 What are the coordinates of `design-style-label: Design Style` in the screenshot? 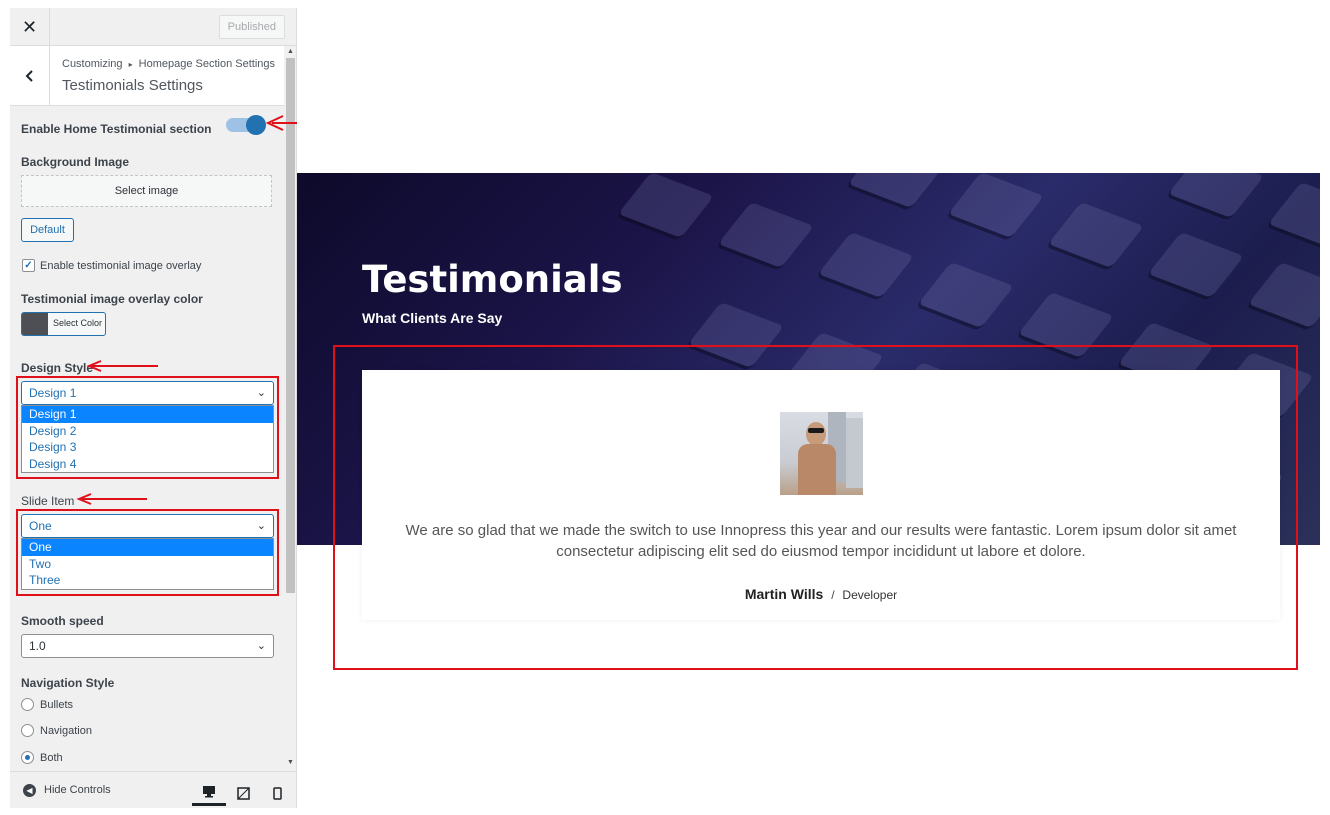 It's located at (57, 368).